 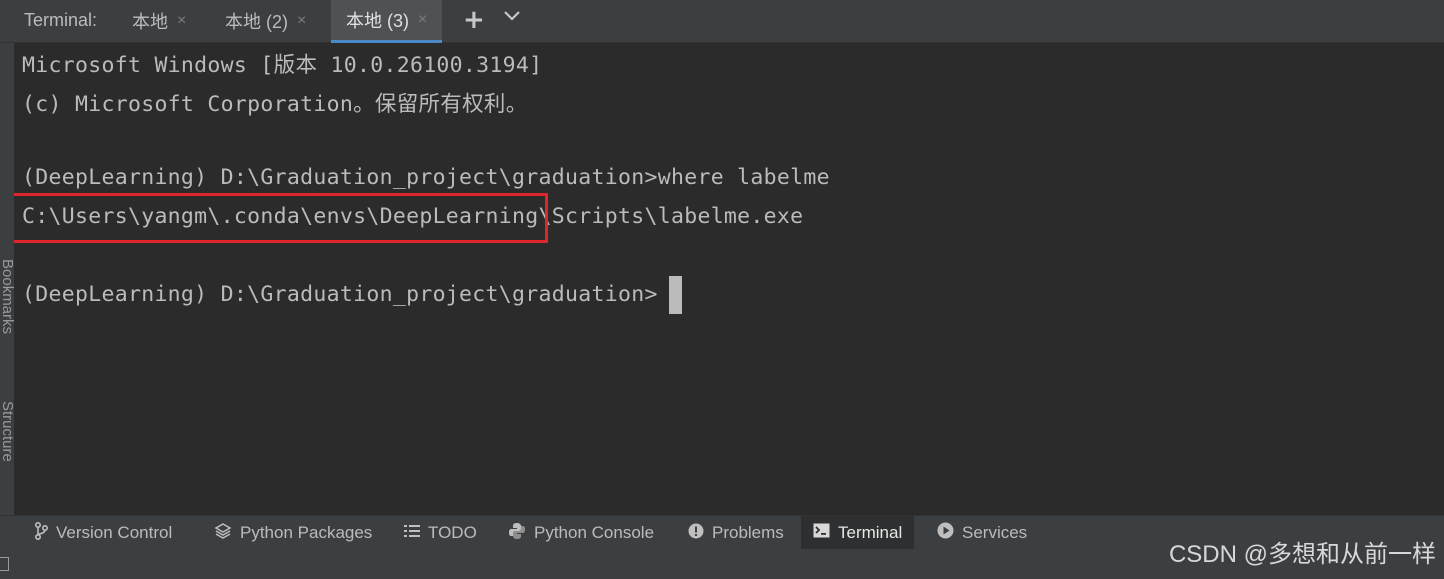 I want to click on toggle-tool-windows-icon, so click(x=4, y=564).